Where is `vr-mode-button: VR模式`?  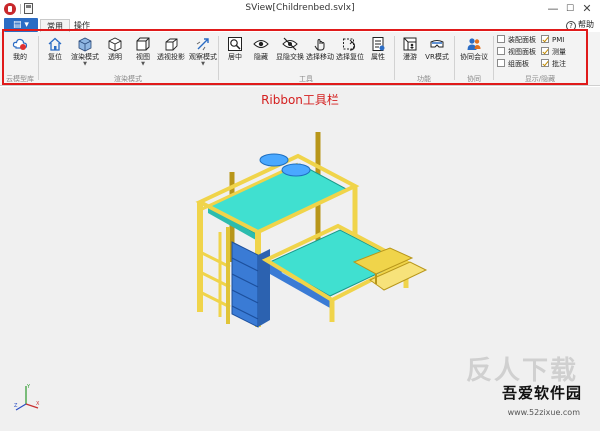
vr-mode-button: VR模式 is located at coordinates (437, 52).